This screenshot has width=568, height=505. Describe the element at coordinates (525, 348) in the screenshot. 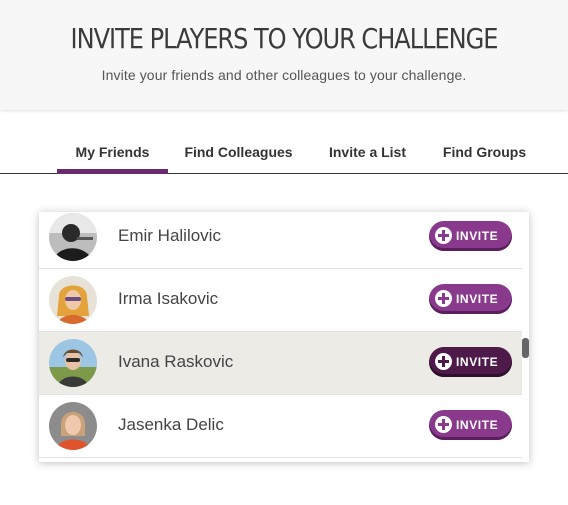

I see `scrollbar-thumb` at that location.